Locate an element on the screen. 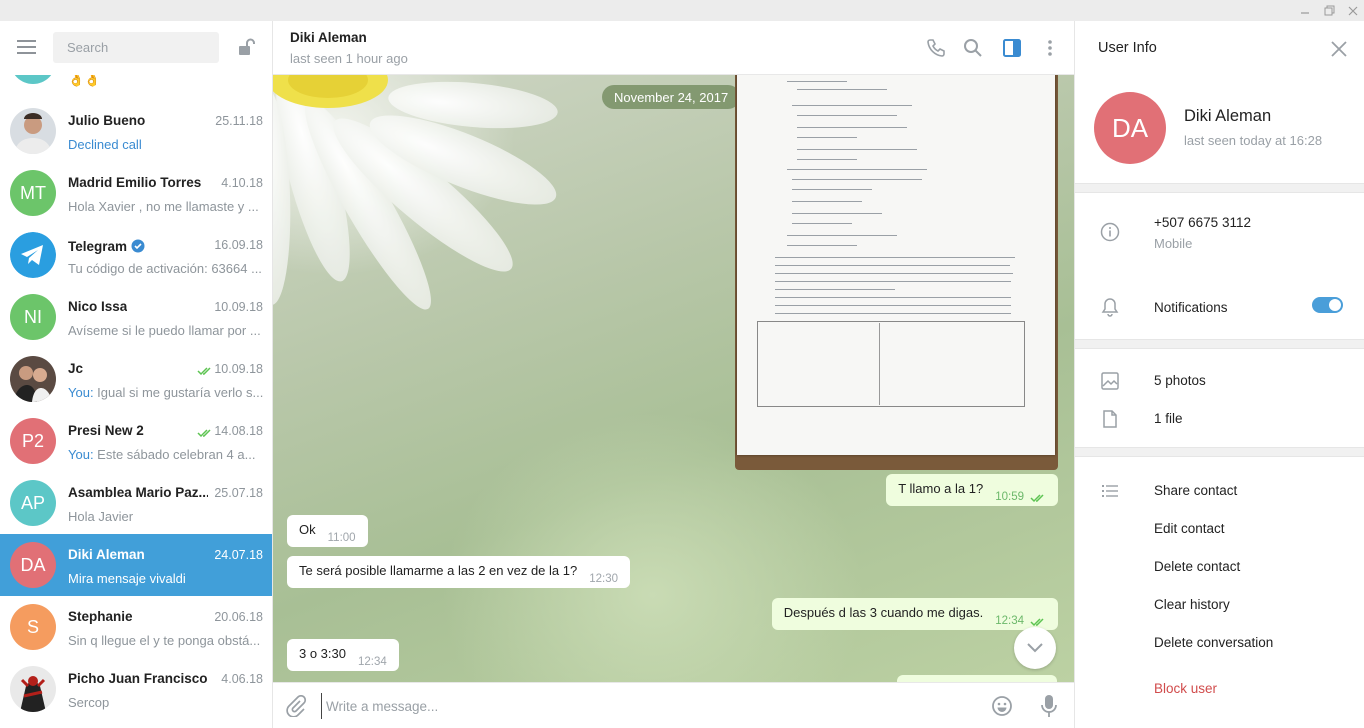  attach-icon is located at coordinates (296, 706).